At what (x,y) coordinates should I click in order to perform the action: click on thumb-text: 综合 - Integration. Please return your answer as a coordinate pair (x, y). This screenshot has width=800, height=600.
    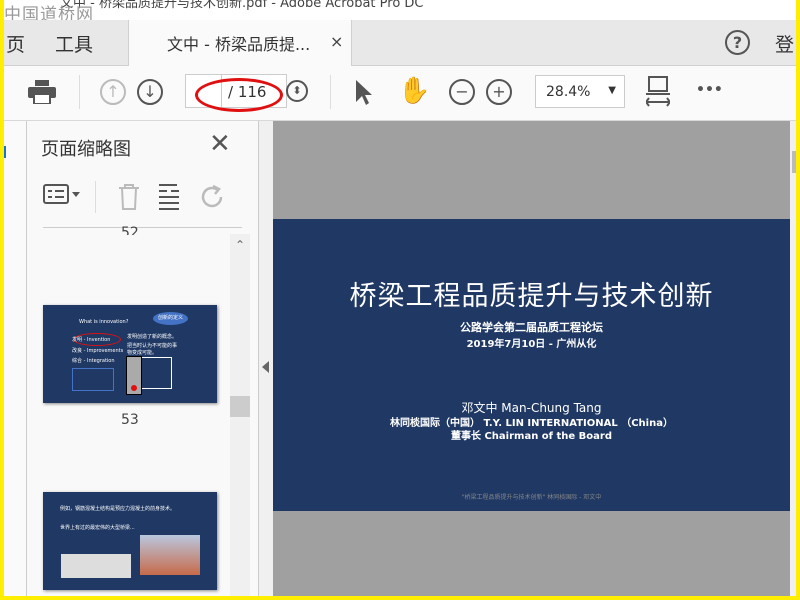
    Looking at the image, I should click on (93, 361).